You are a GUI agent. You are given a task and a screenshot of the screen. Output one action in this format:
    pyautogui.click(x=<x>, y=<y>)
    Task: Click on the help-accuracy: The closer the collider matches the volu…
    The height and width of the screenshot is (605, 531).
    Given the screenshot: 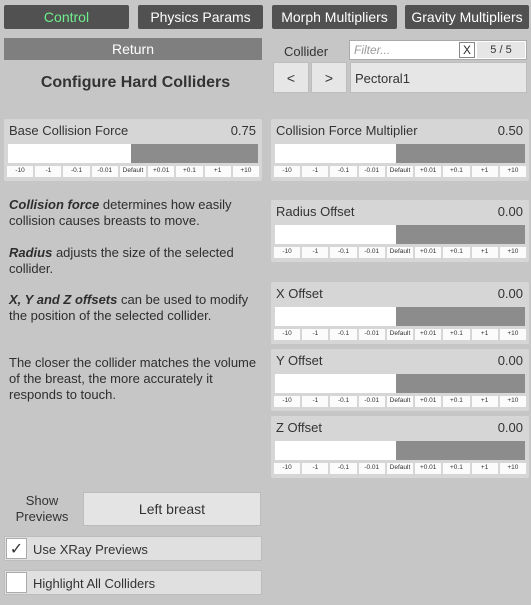 What is the action you would take?
    pyautogui.click(x=133, y=378)
    